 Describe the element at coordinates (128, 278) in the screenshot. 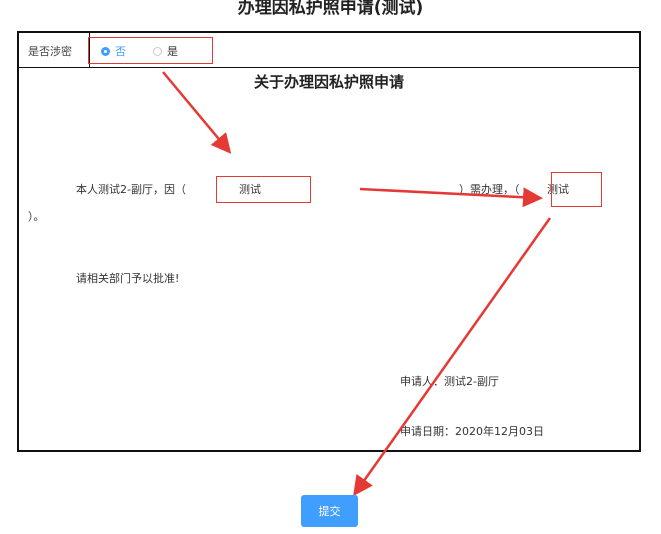

I see `approval-text: 请相关部门予以批准!` at that location.